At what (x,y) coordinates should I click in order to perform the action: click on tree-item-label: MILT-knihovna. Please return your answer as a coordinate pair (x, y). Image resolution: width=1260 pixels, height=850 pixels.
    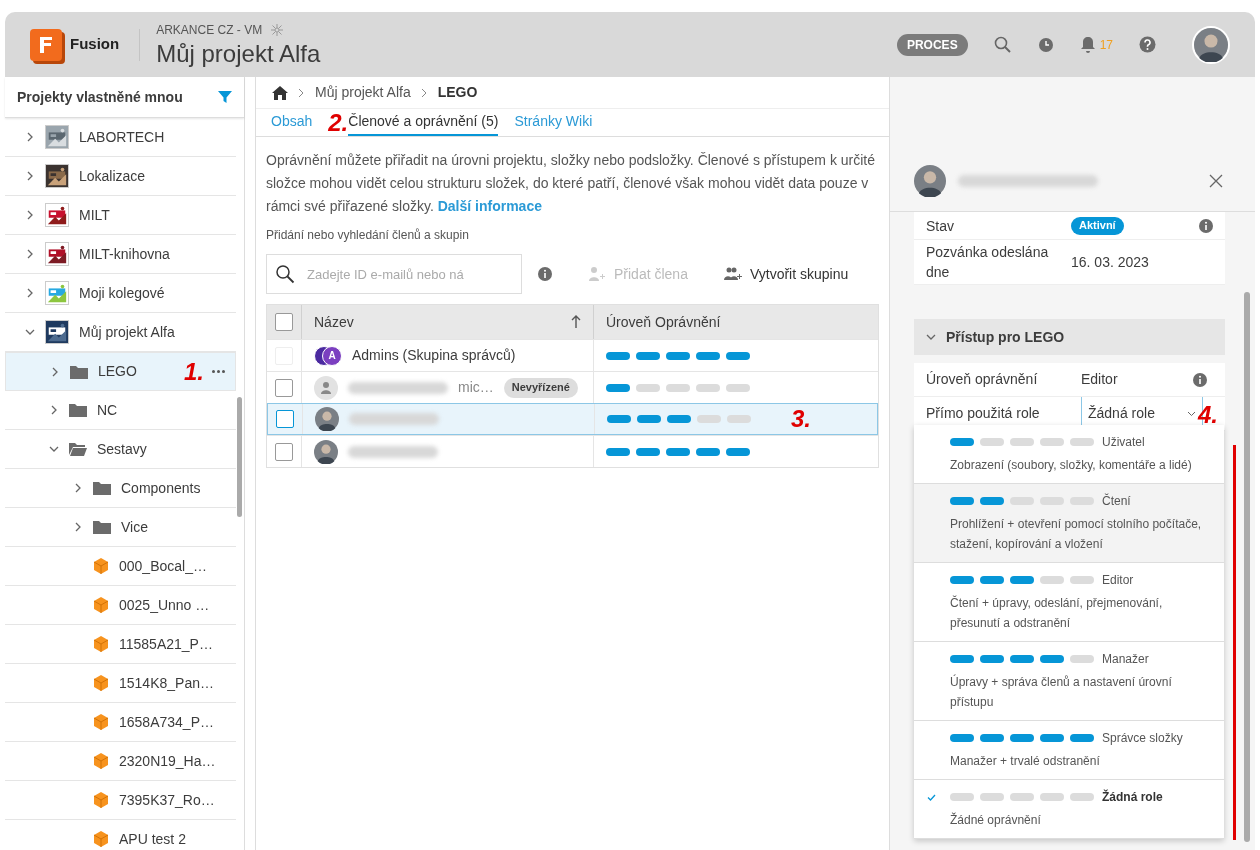
    Looking at the image, I should click on (124, 254).